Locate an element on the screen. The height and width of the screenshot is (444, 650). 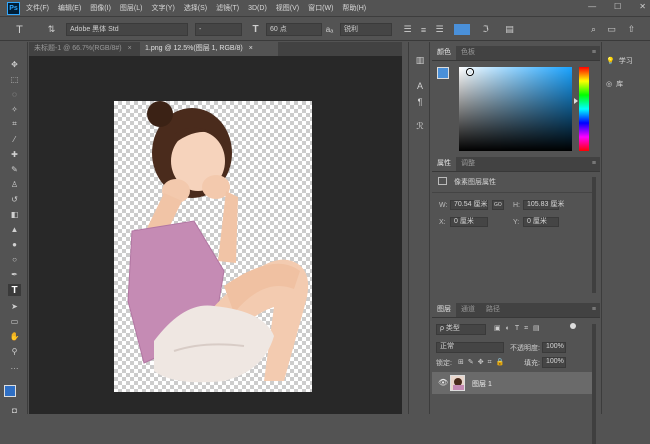
magic-wand-tool-icon: ✧ is located at coordinates (14, 109).